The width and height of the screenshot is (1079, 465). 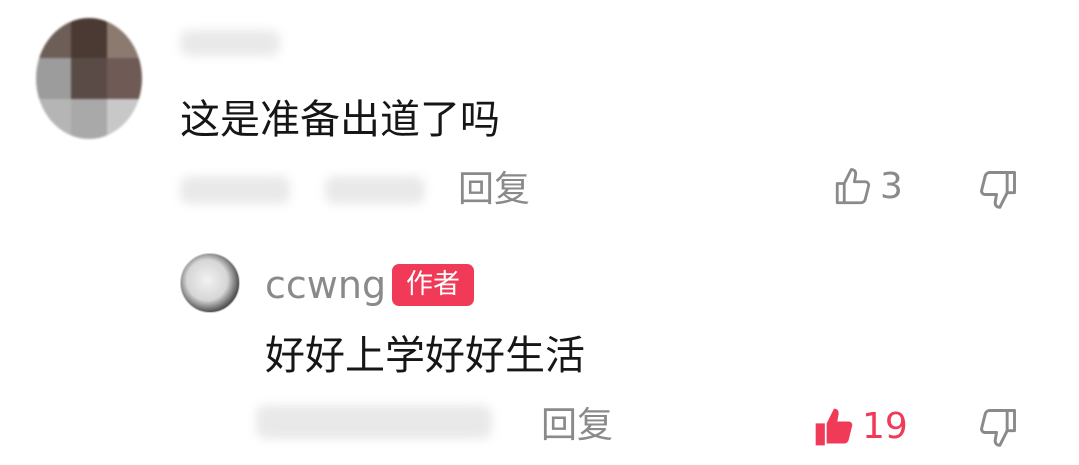 What do you see at coordinates (230, 43) in the screenshot?
I see `commenter-name-redacted` at bounding box center [230, 43].